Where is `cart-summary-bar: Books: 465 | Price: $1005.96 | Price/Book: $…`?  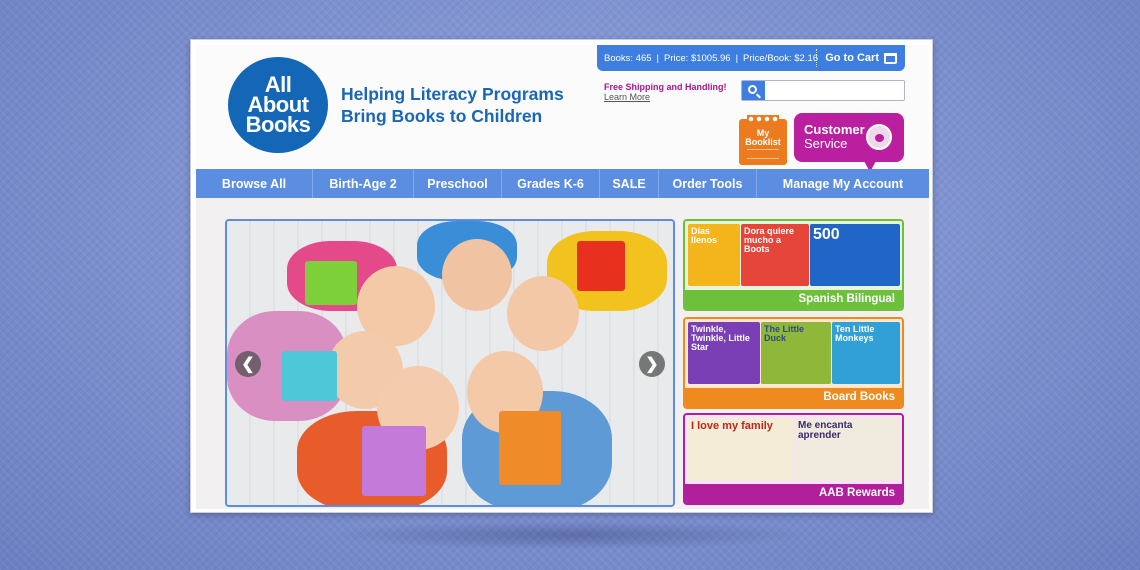 cart-summary-bar: Books: 465 | Price: $1005.96 | Price/Book: $… is located at coordinates (751, 58).